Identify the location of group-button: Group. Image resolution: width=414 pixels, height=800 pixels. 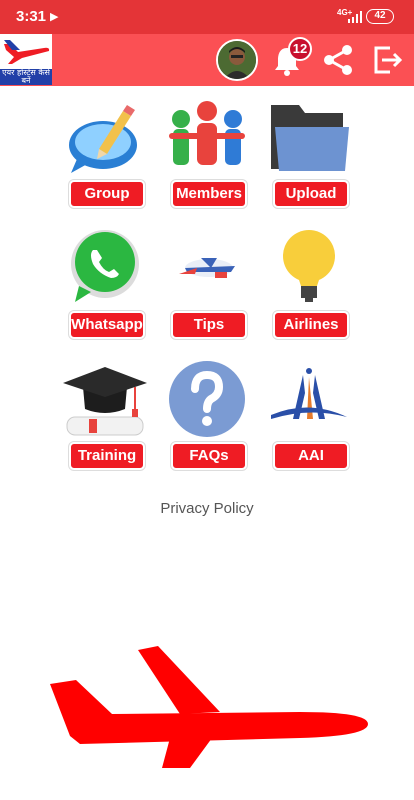
(107, 194).